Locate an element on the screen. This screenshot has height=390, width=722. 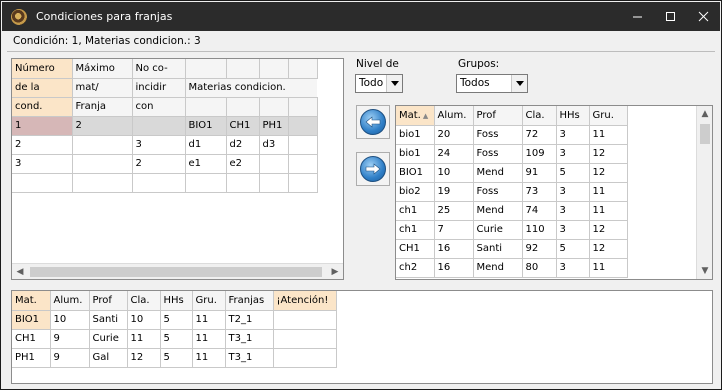
table-row: 3 2 e1 e2 is located at coordinates (165, 164).